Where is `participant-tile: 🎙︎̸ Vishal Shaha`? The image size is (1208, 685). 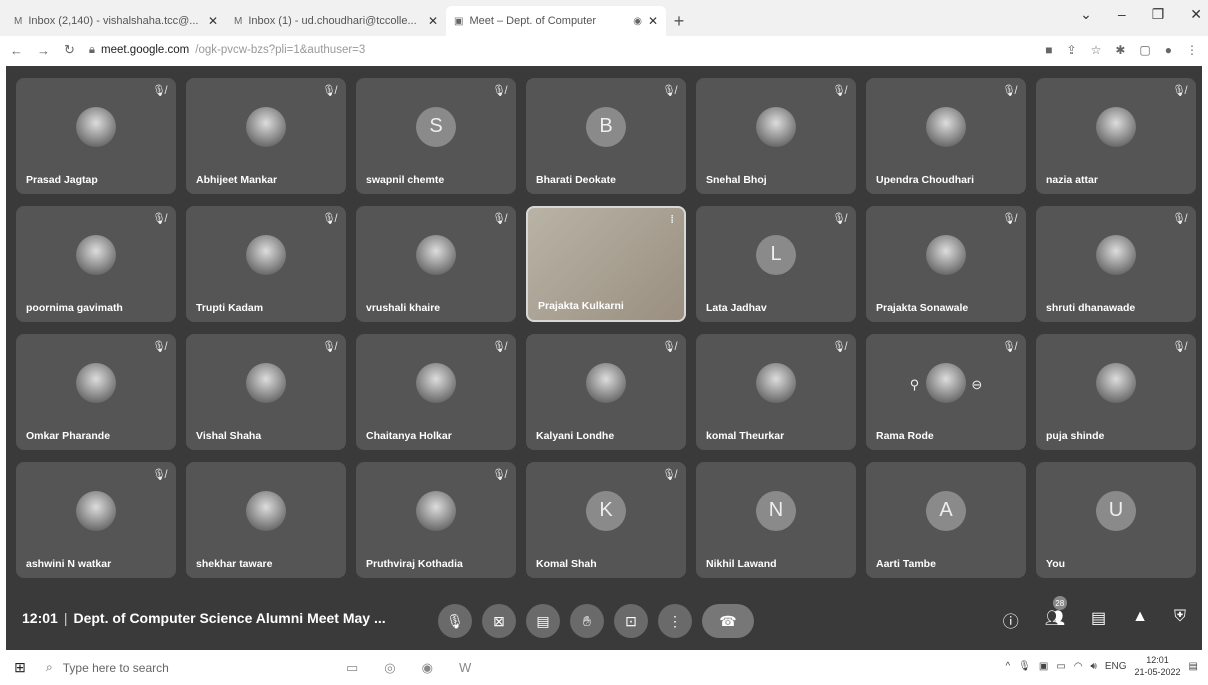 participant-tile: 🎙︎̸ Vishal Shaha is located at coordinates (266, 392).